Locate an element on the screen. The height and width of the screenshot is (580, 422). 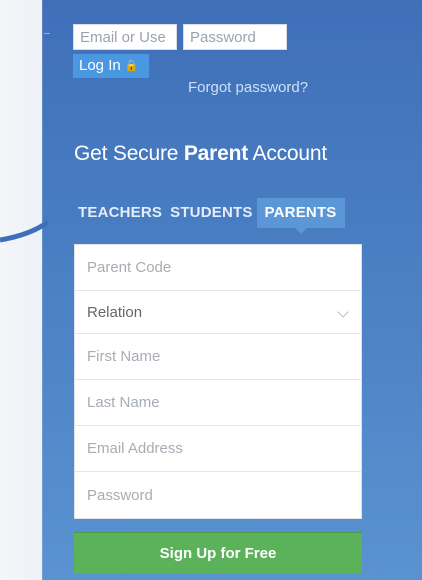
relation-select: Relation is located at coordinates (218, 312).